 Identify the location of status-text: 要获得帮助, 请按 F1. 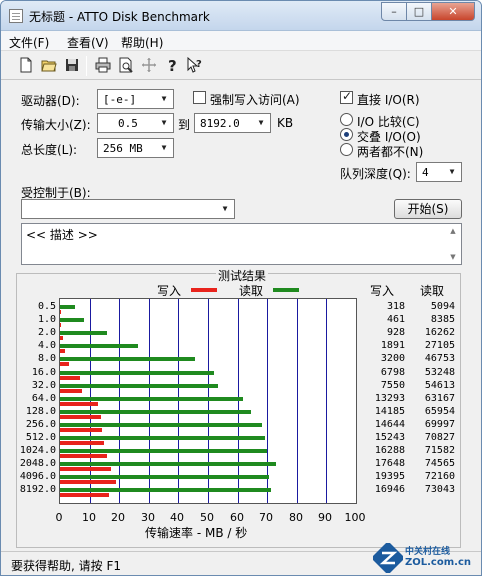
(66, 566).